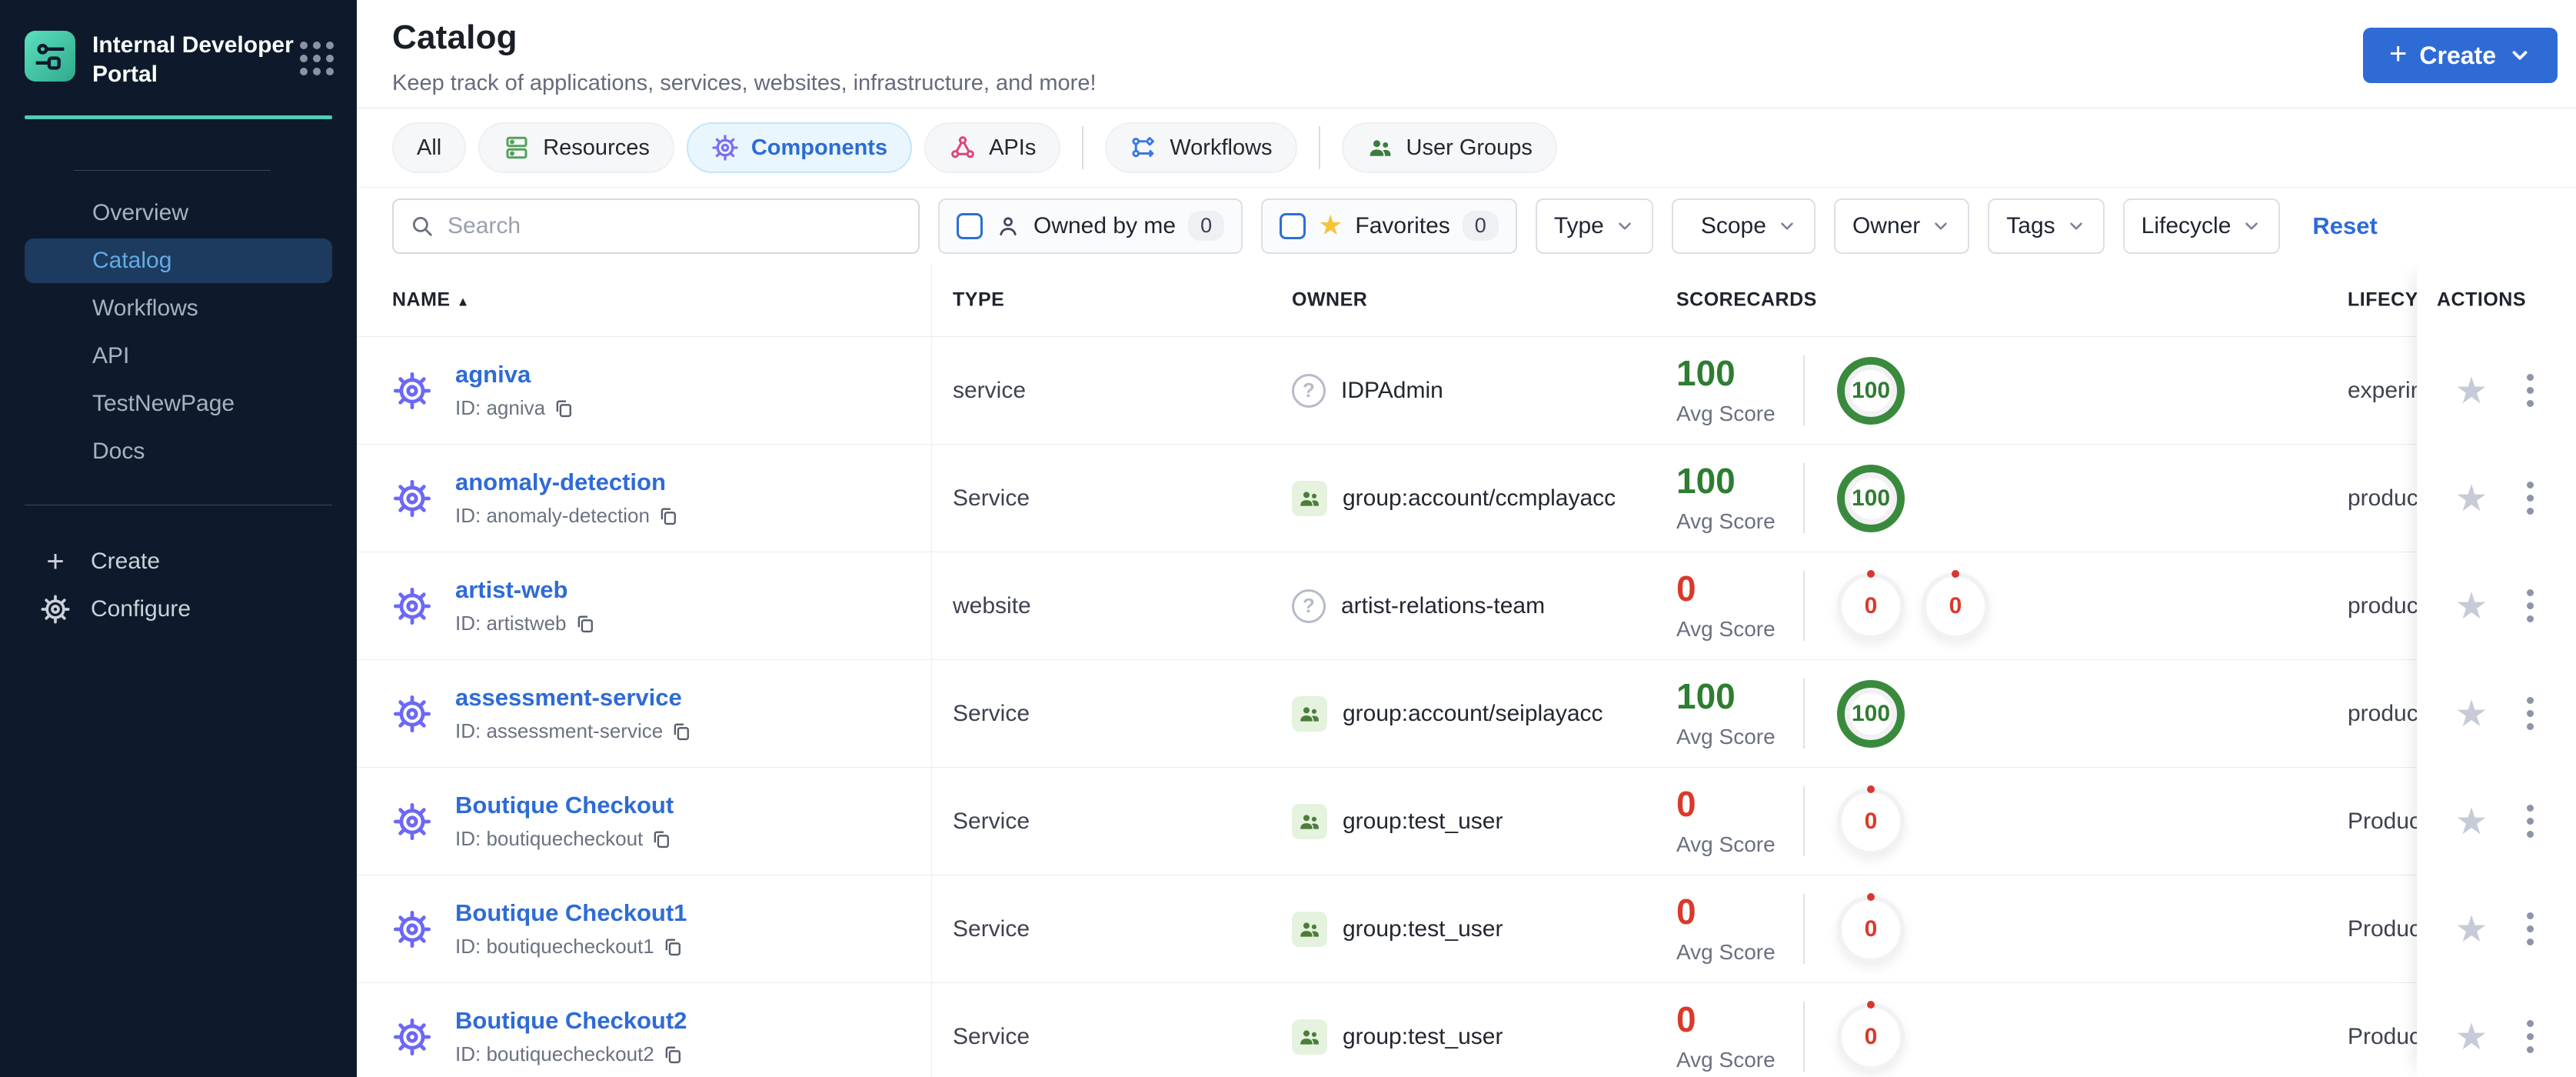 The width and height of the screenshot is (2576, 1077). I want to click on entity-name-link: Boutique Checkout1, so click(571, 913).